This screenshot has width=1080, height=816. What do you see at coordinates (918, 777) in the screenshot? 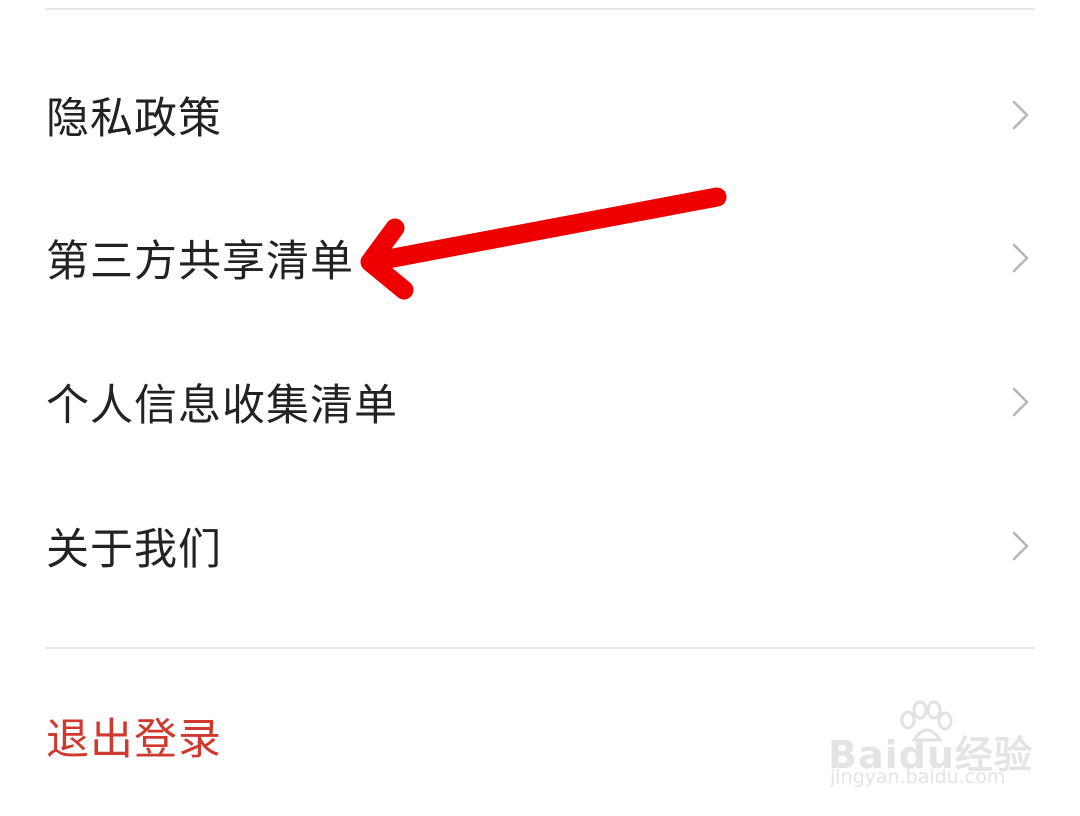
I see `watermark-url: jingyan.baidu.com` at bounding box center [918, 777].